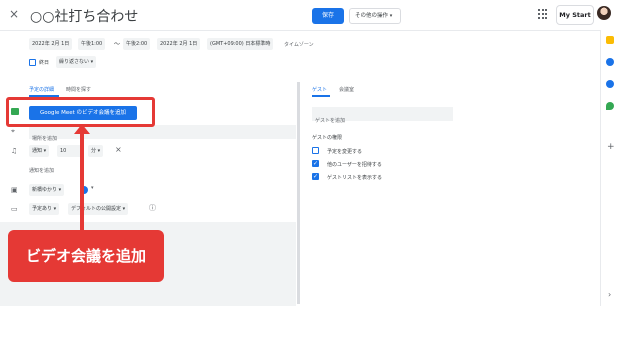  Describe the element at coordinates (82, 183) in the screenshot. I see `annotation-arrow` at that location.